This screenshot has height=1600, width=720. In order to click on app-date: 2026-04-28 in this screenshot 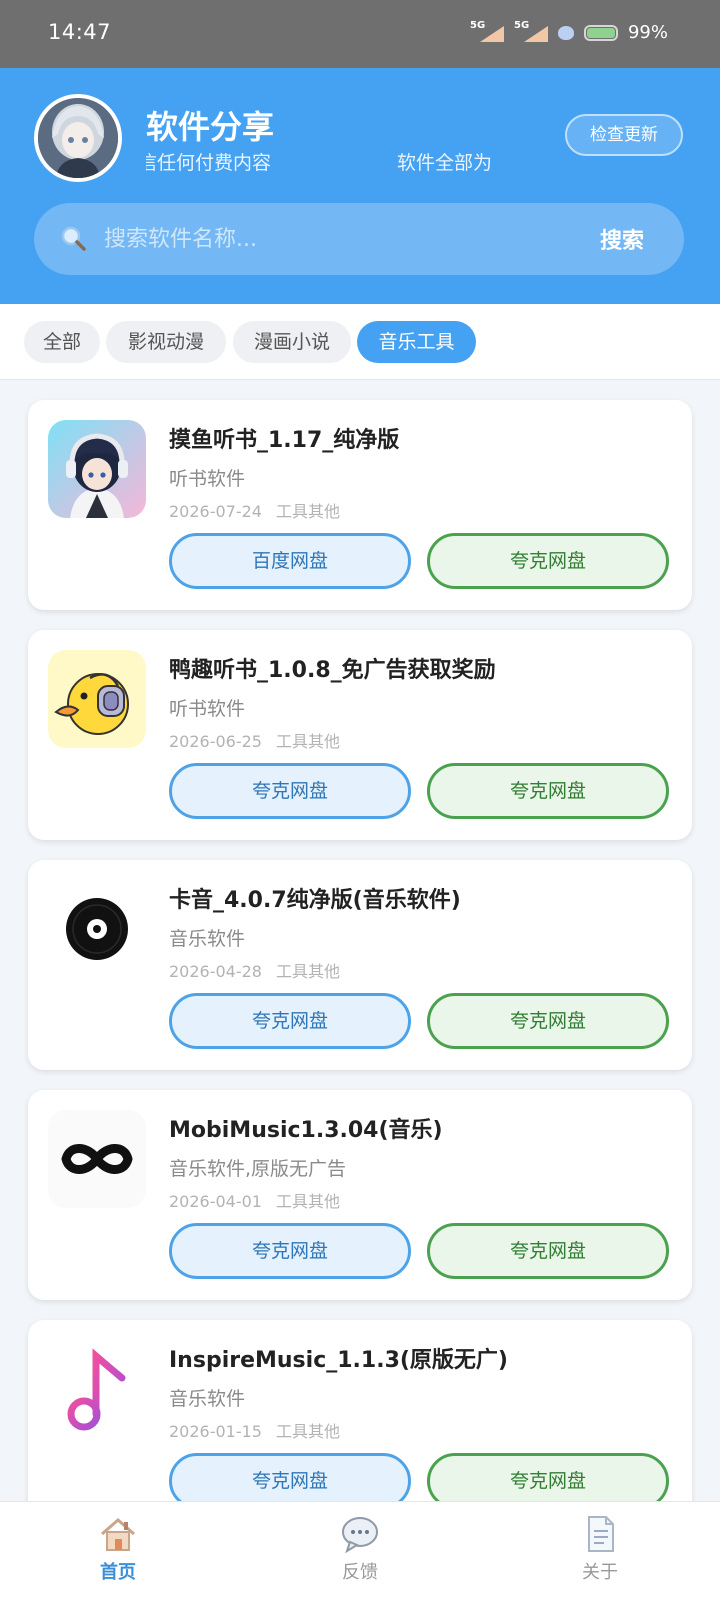, I will do `click(215, 971)`.